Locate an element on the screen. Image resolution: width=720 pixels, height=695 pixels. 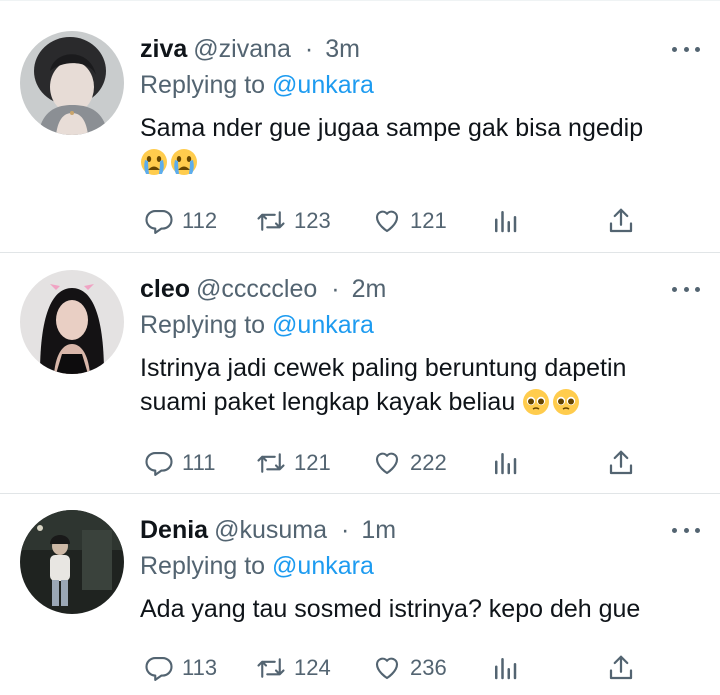
retweet-button: 121 is located at coordinates (293, 463).